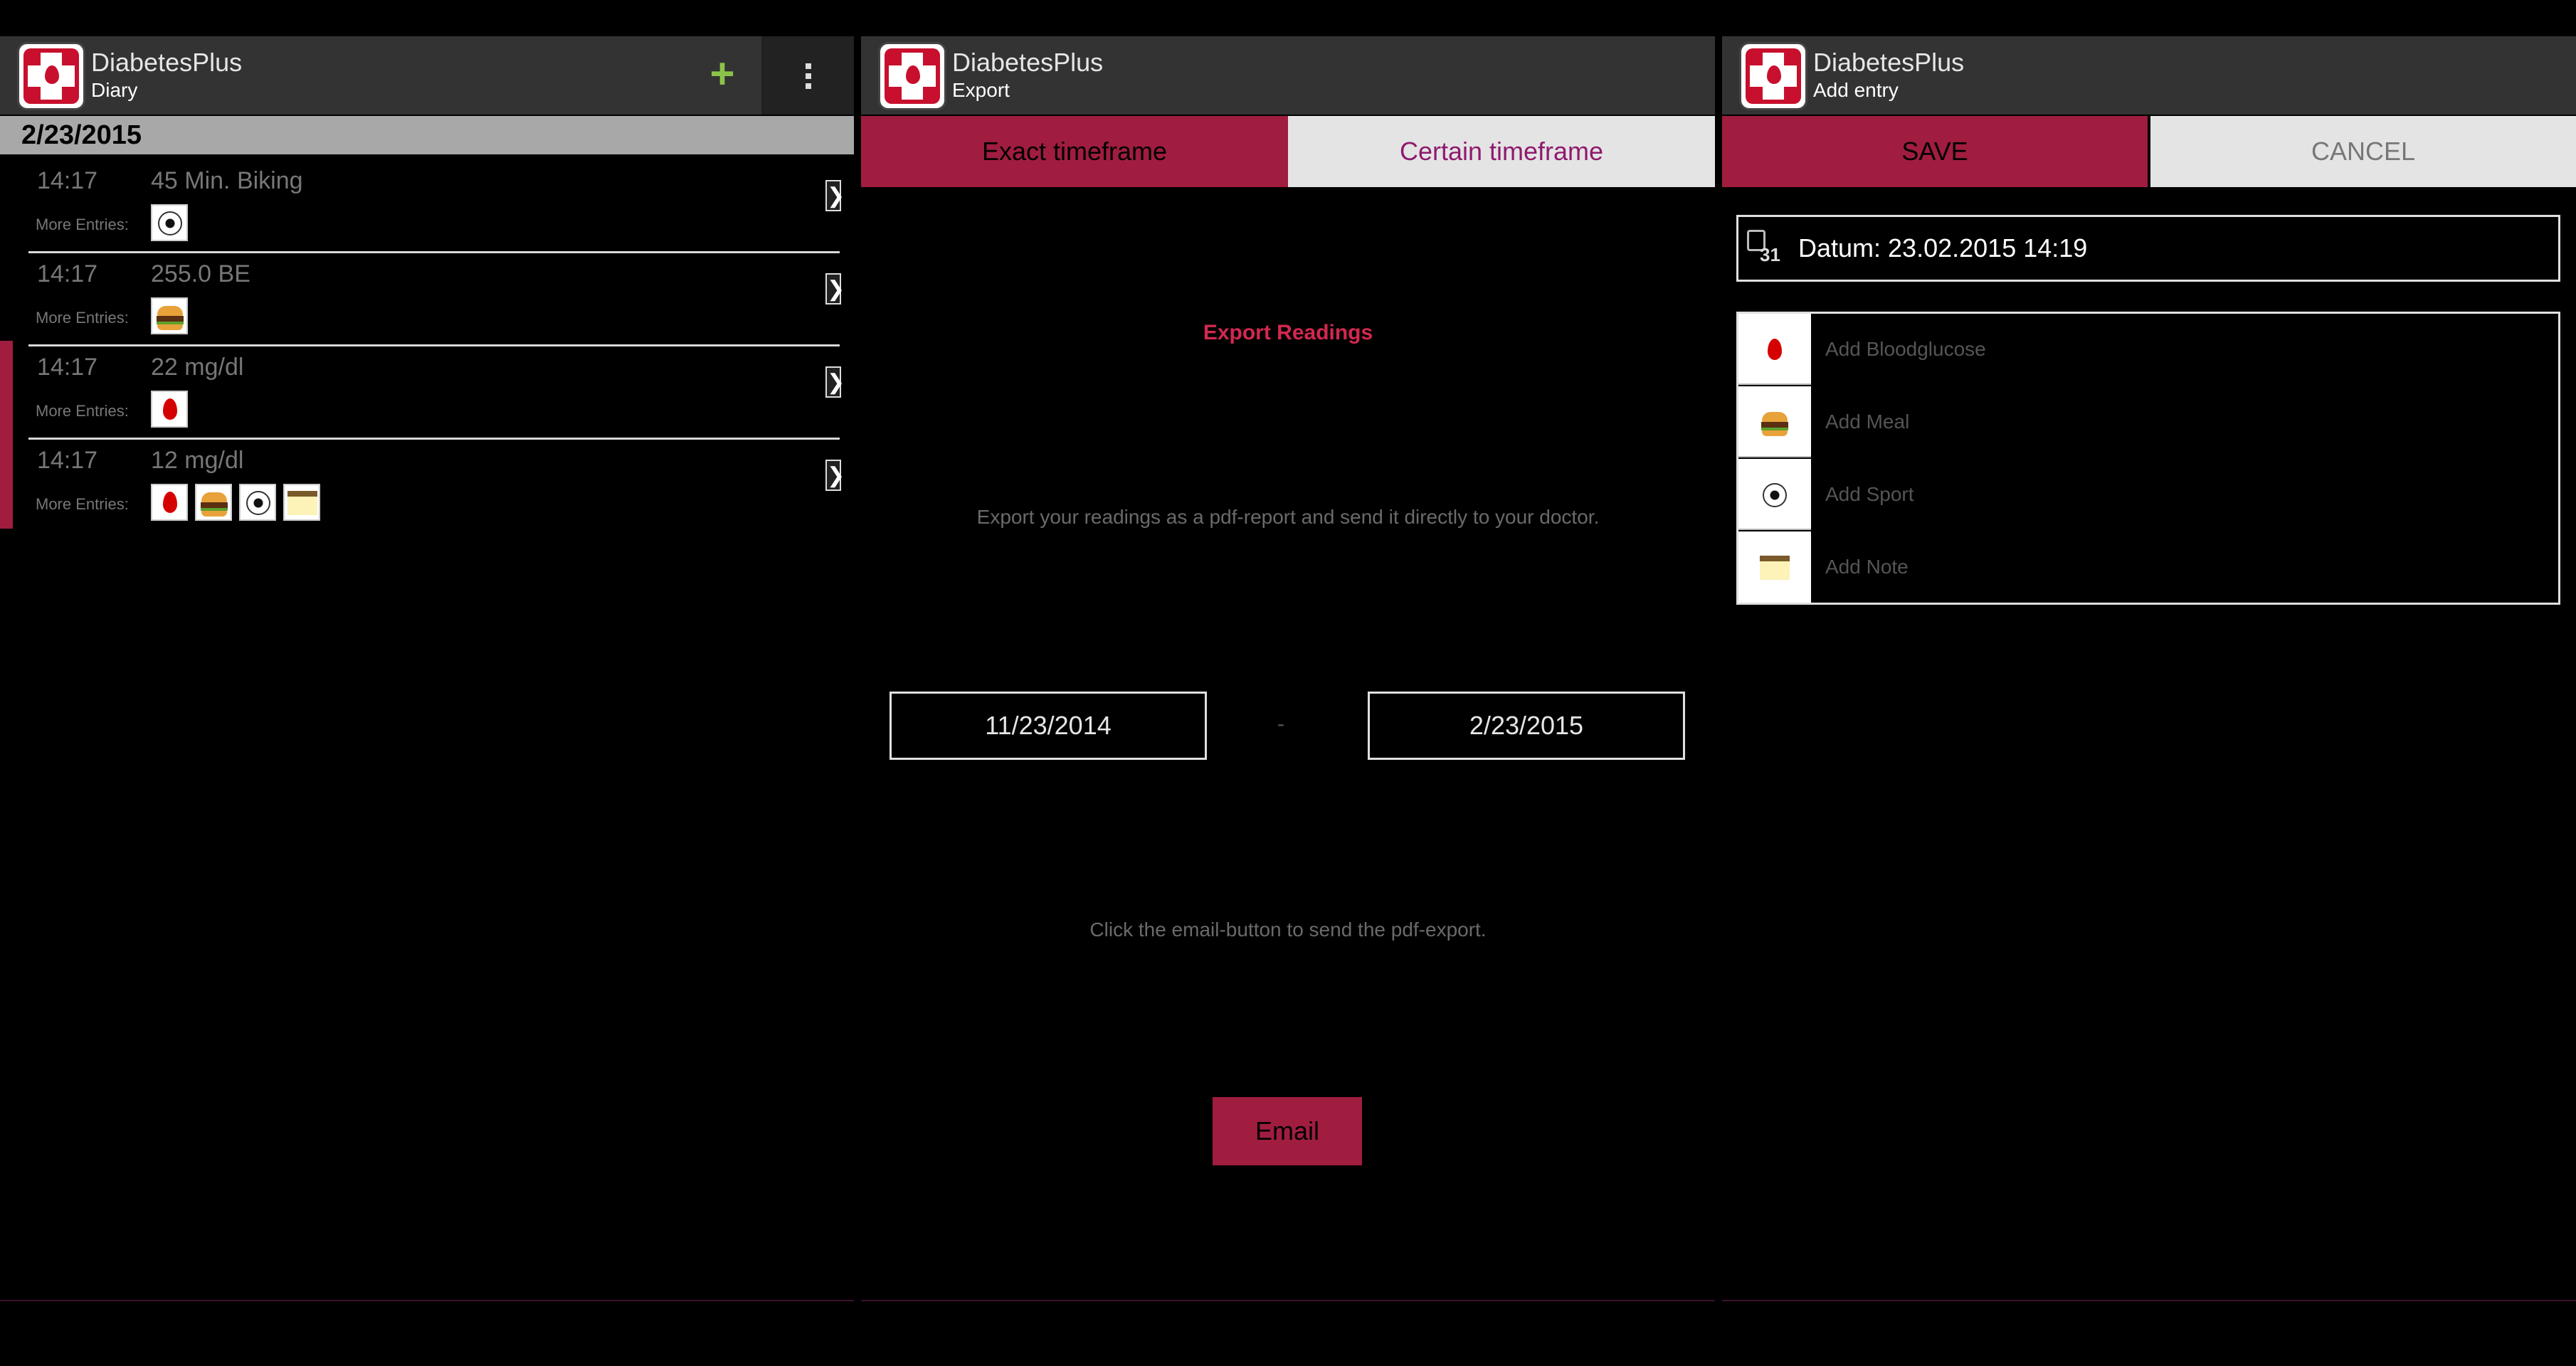 The width and height of the screenshot is (2576, 1366). What do you see at coordinates (1502, 151) in the screenshot?
I see `tab-certain-timeframe: Certain timeframe` at bounding box center [1502, 151].